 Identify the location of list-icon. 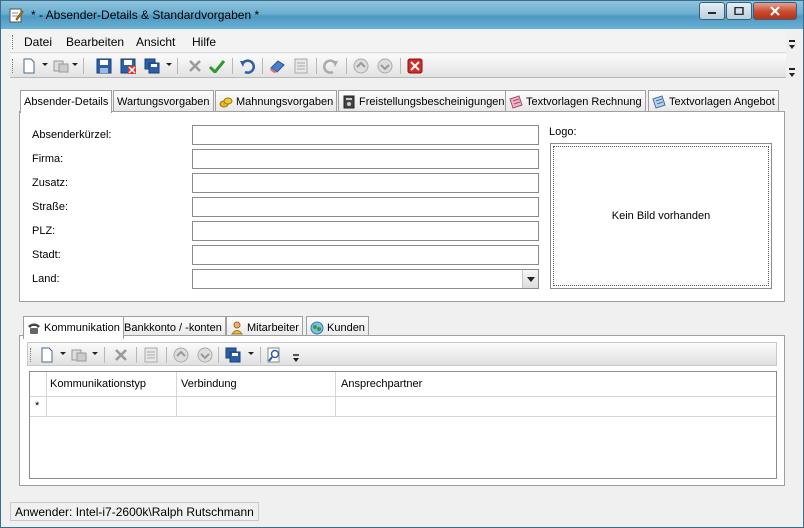
(151, 355).